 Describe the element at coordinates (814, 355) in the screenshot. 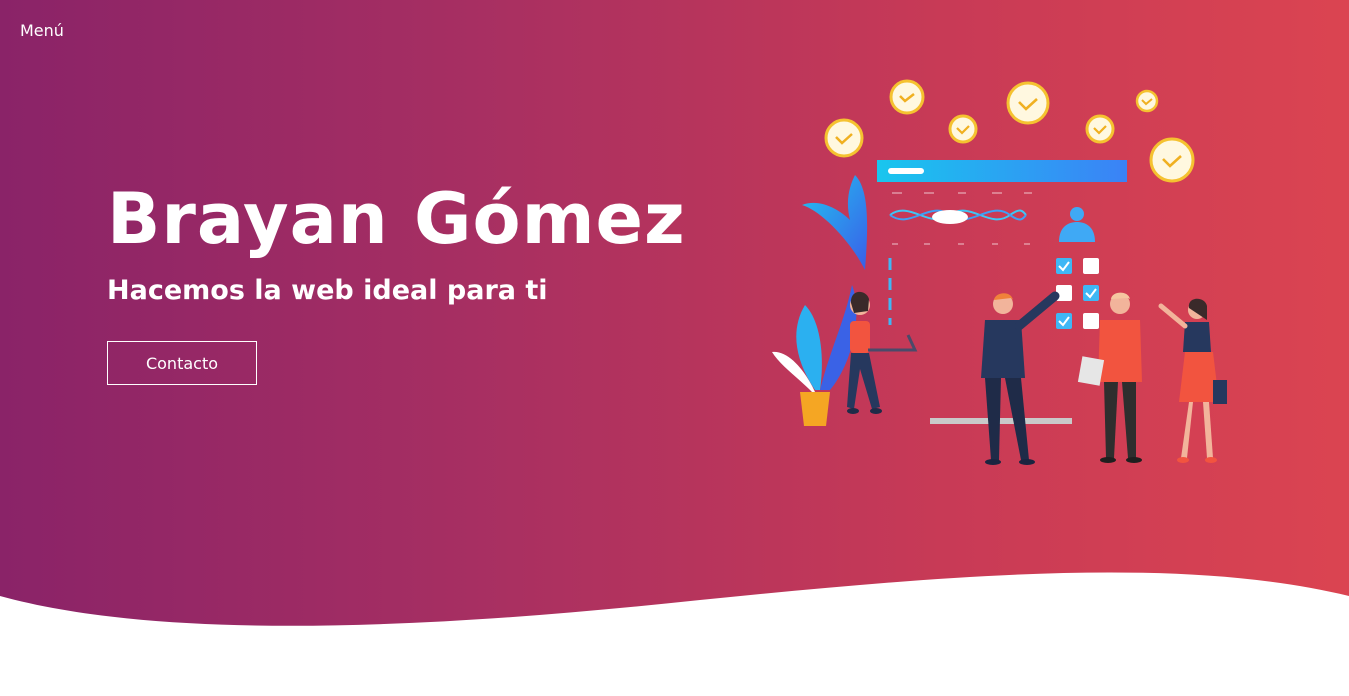

I see `plant-decoration` at that location.